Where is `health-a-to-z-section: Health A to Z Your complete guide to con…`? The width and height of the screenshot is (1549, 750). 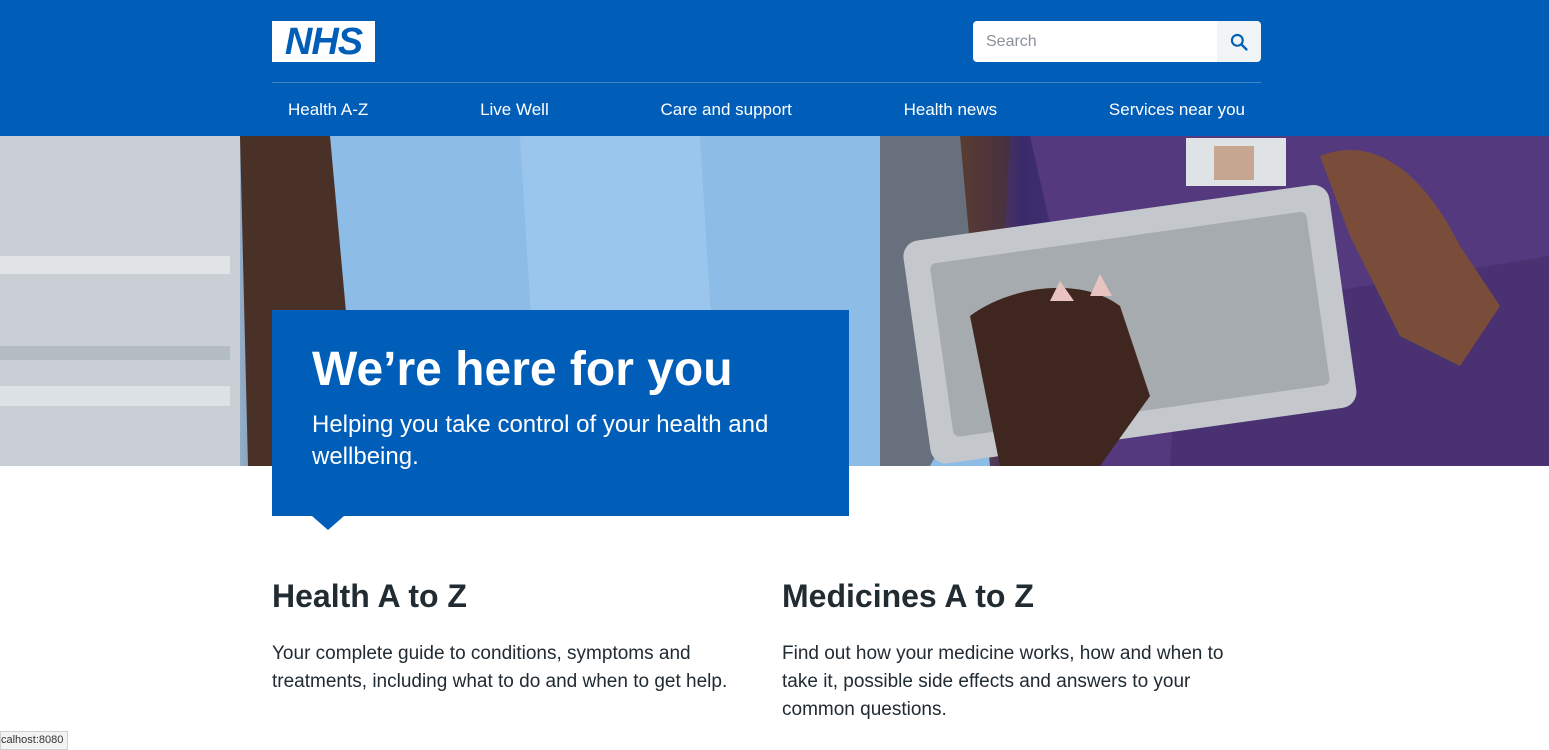 health-a-to-z-section: Health A to Z Your complete guide to con… is located at coordinates (507, 636).